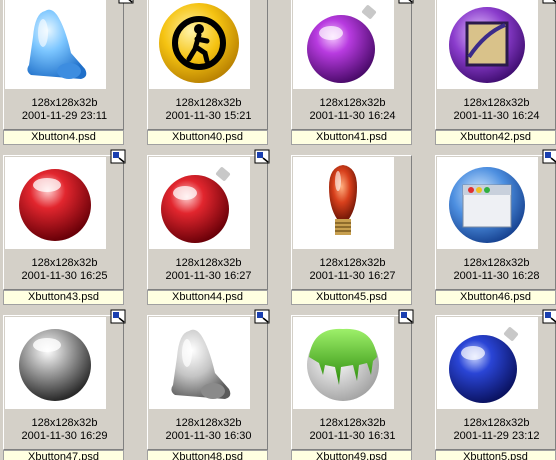 The width and height of the screenshot is (556, 460). What do you see at coordinates (343, 44) in the screenshot?
I see `purple-ornament-icon` at bounding box center [343, 44].